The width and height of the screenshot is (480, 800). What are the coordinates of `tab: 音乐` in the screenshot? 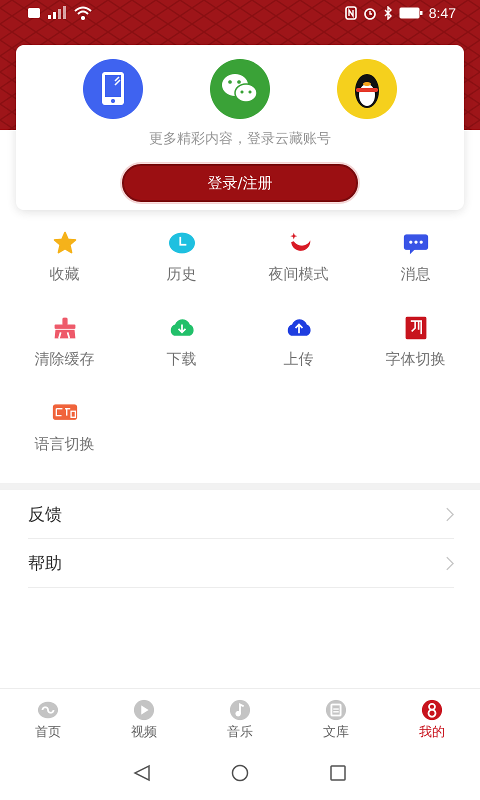 It's located at (240, 720).